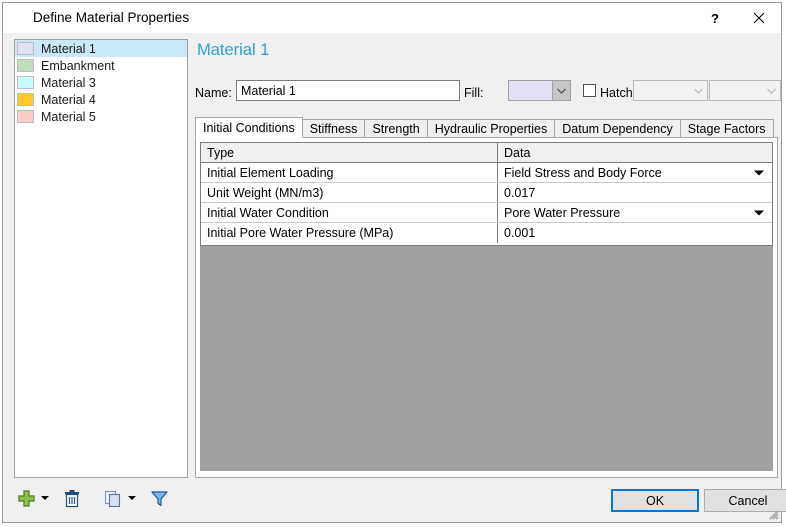 Image resolution: width=786 pixels, height=527 pixels. I want to click on page-title: Material 1, so click(233, 50).